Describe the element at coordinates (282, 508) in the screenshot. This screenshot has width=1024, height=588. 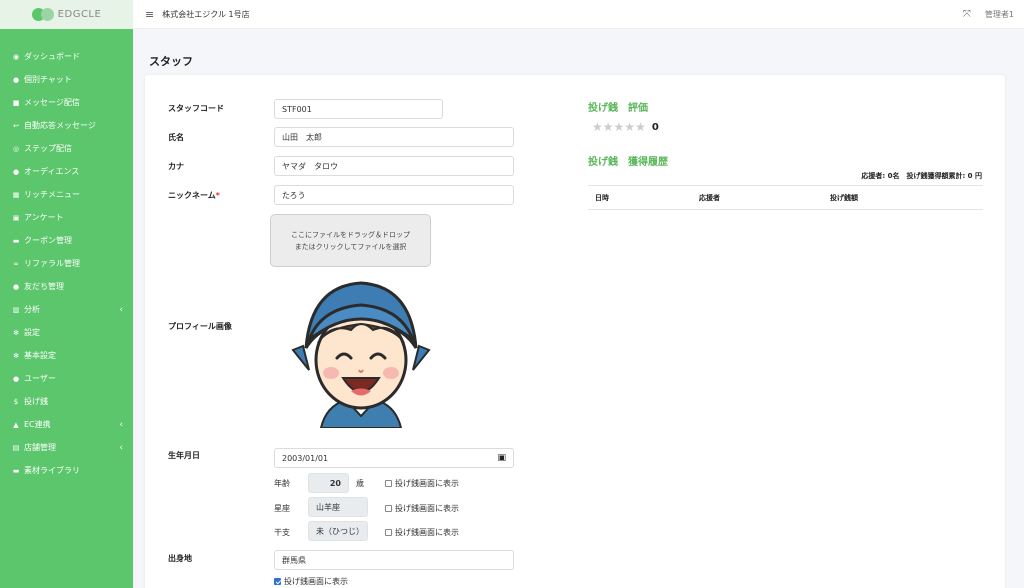
I see `zodiac-label: 星座` at that location.